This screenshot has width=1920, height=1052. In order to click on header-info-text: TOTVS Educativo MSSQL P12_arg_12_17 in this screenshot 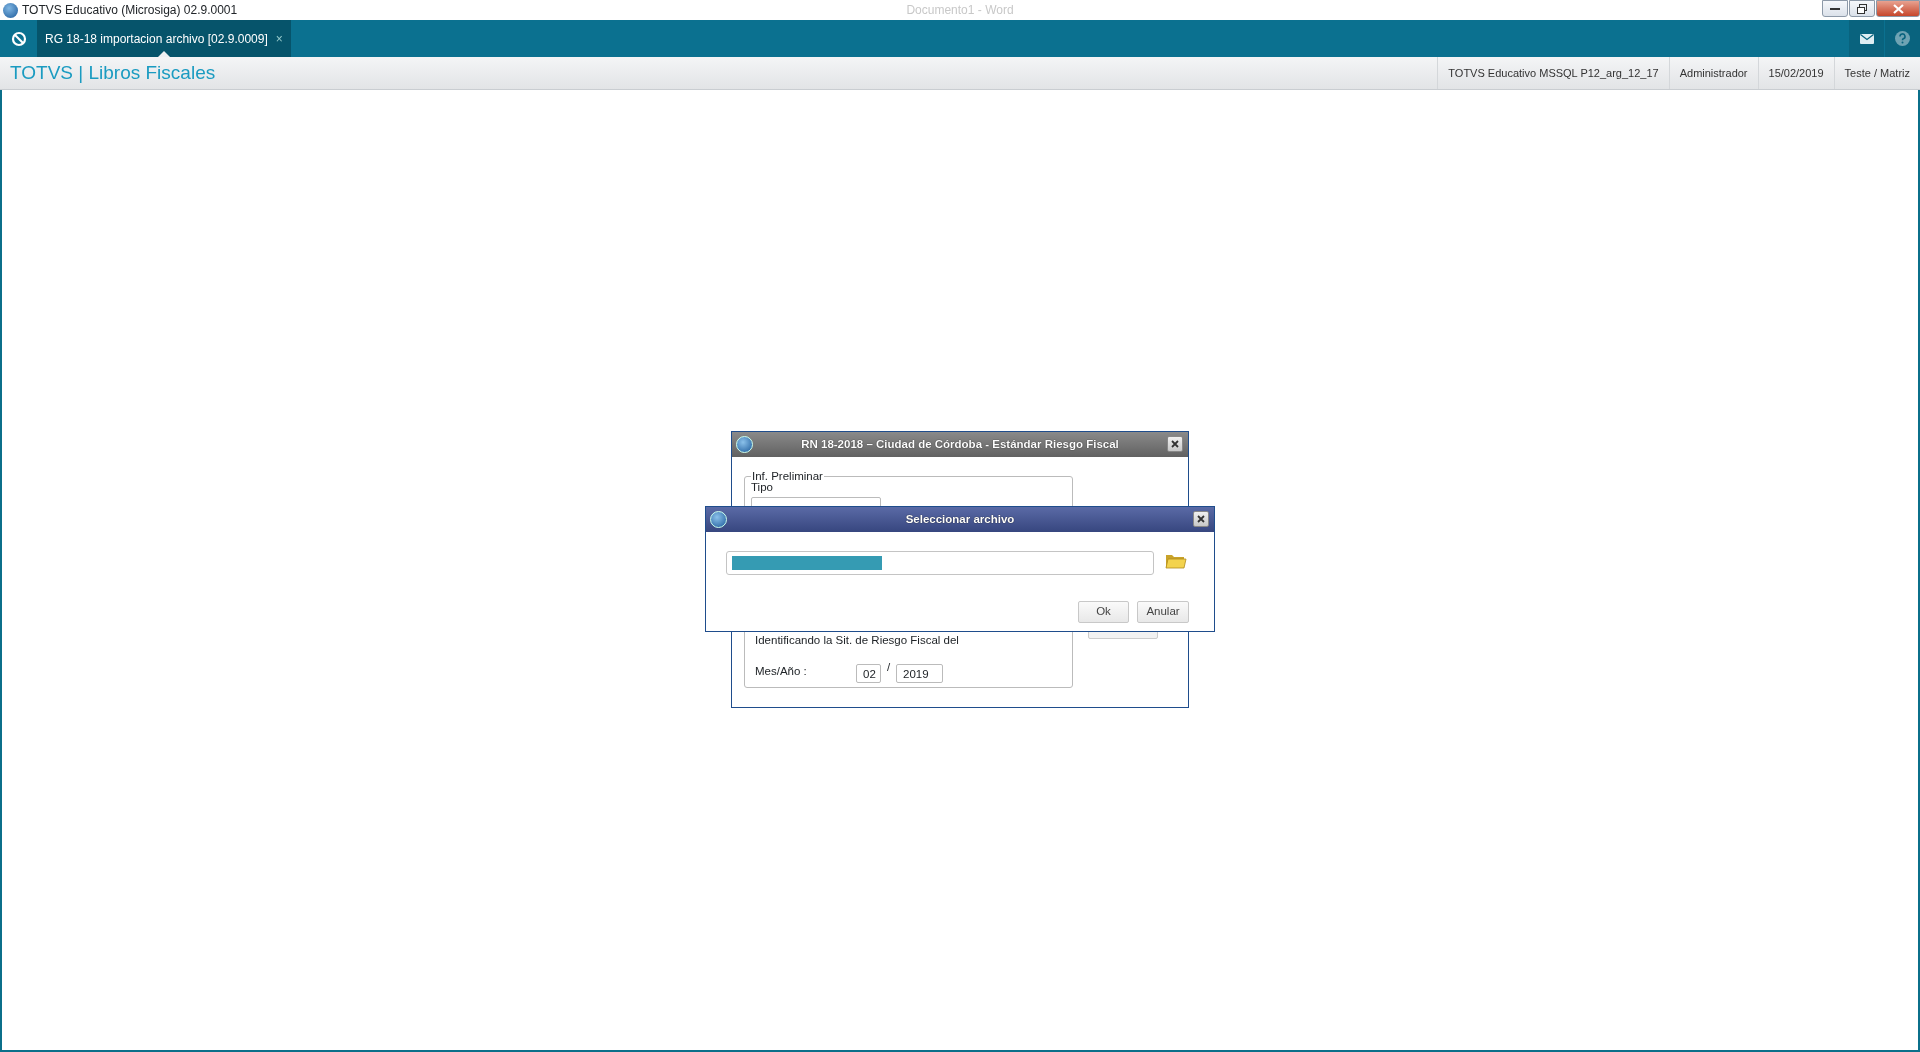, I will do `click(1553, 73)`.